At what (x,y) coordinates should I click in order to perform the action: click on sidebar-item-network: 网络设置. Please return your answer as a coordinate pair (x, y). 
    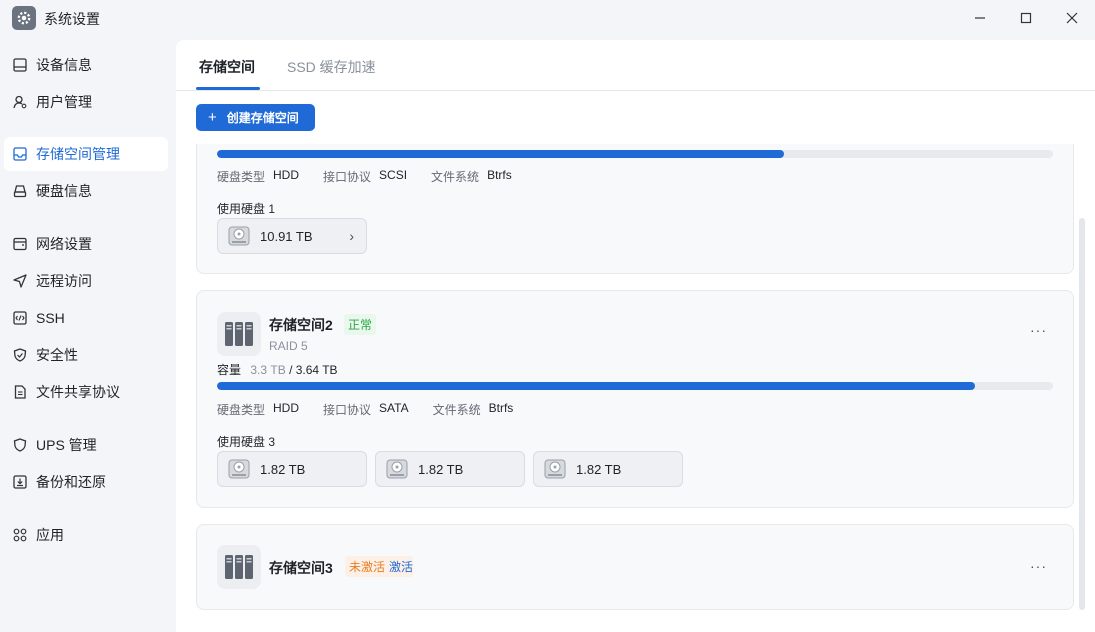
    Looking at the image, I should click on (86, 244).